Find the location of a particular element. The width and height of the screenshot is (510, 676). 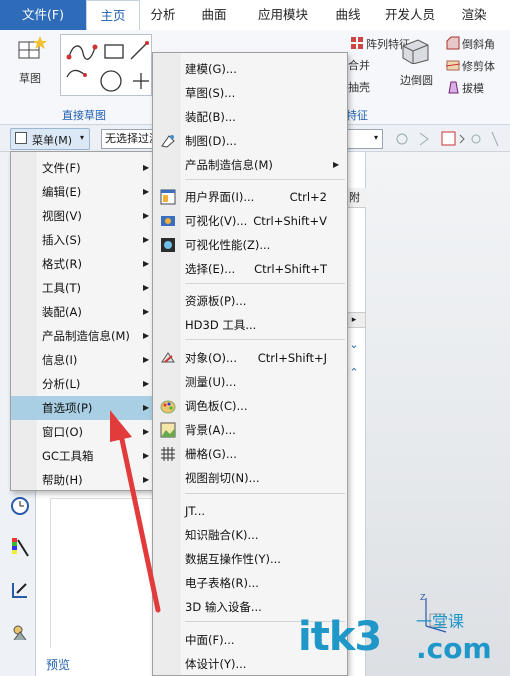

palette-bar-icon is located at coordinates (20, 547).